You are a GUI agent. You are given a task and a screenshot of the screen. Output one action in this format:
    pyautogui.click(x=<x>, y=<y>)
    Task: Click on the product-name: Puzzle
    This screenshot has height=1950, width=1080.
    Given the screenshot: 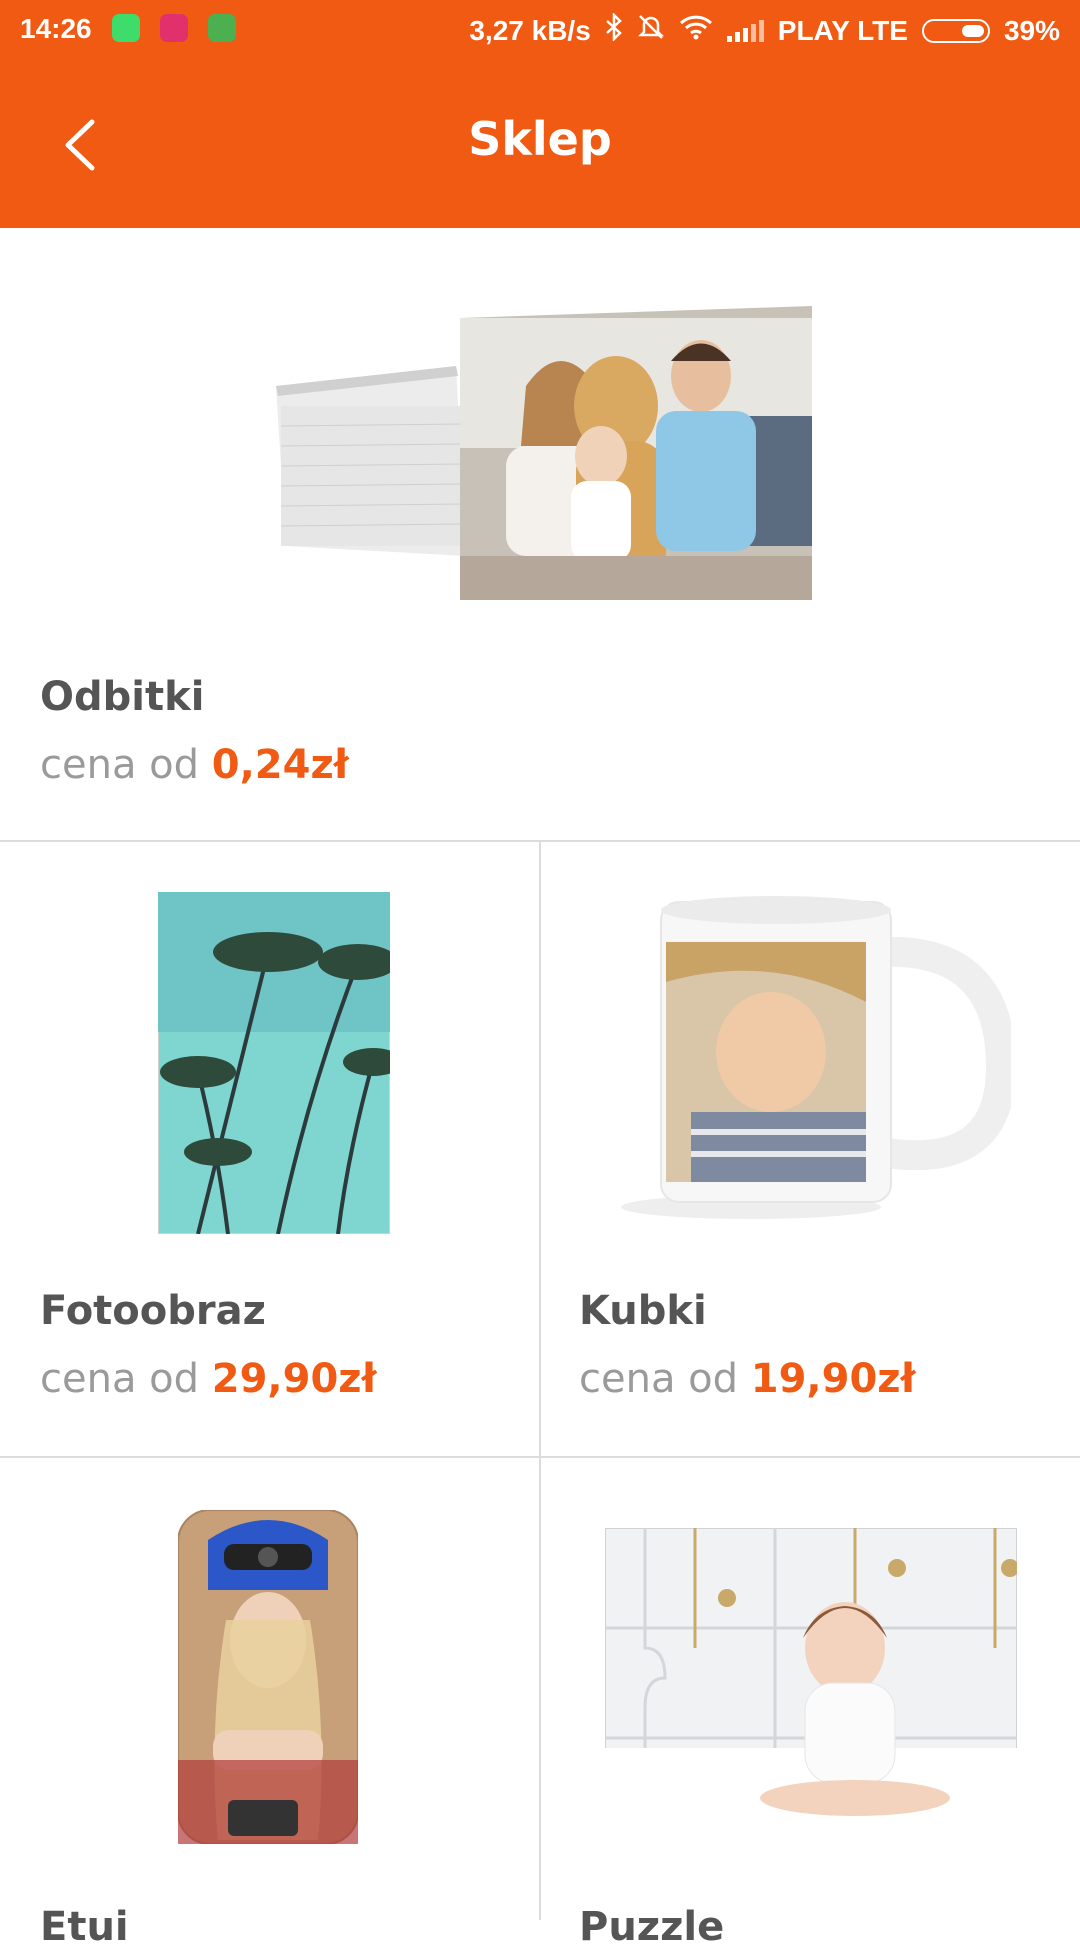 What is the action you would take?
    pyautogui.click(x=652, y=1927)
    